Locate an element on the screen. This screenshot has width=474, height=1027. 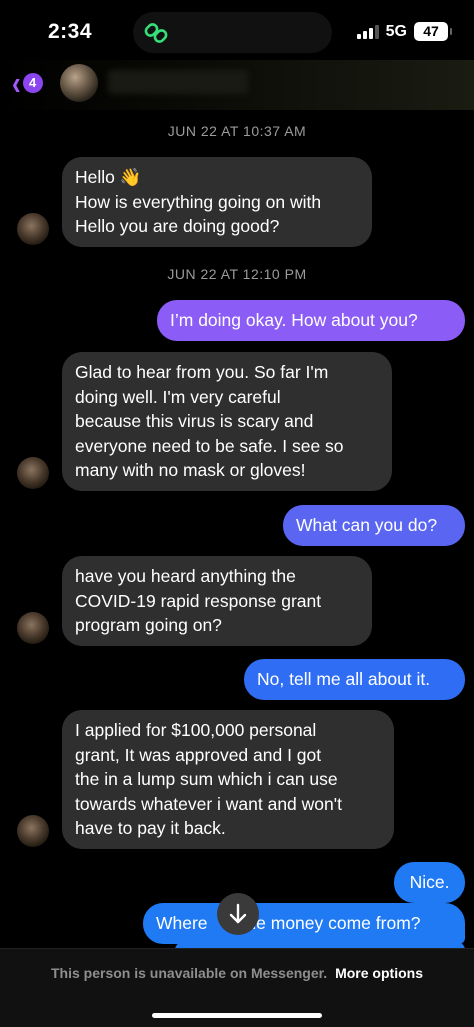
message-line: What can you do? is located at coordinates (367, 525).